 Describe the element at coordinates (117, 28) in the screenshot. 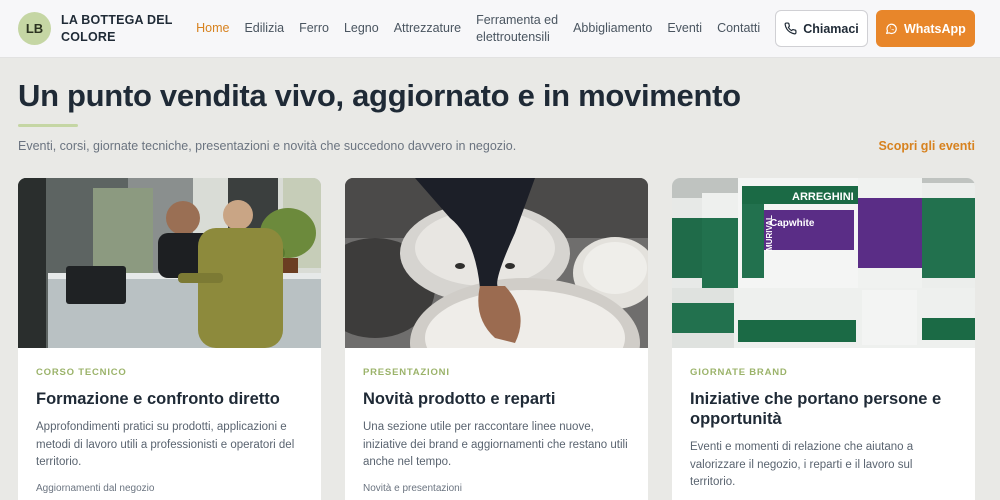

I see `brand-name: LA BOTTEGA DEL COLORE` at that location.